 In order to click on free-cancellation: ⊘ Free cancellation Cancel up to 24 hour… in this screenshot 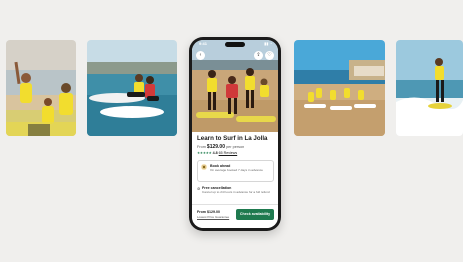, I will do `click(235, 194)`.